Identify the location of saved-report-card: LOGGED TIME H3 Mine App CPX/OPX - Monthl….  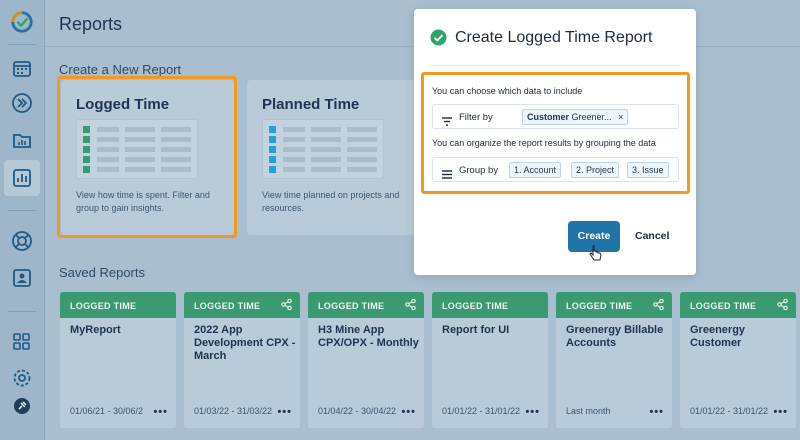
(366, 360).